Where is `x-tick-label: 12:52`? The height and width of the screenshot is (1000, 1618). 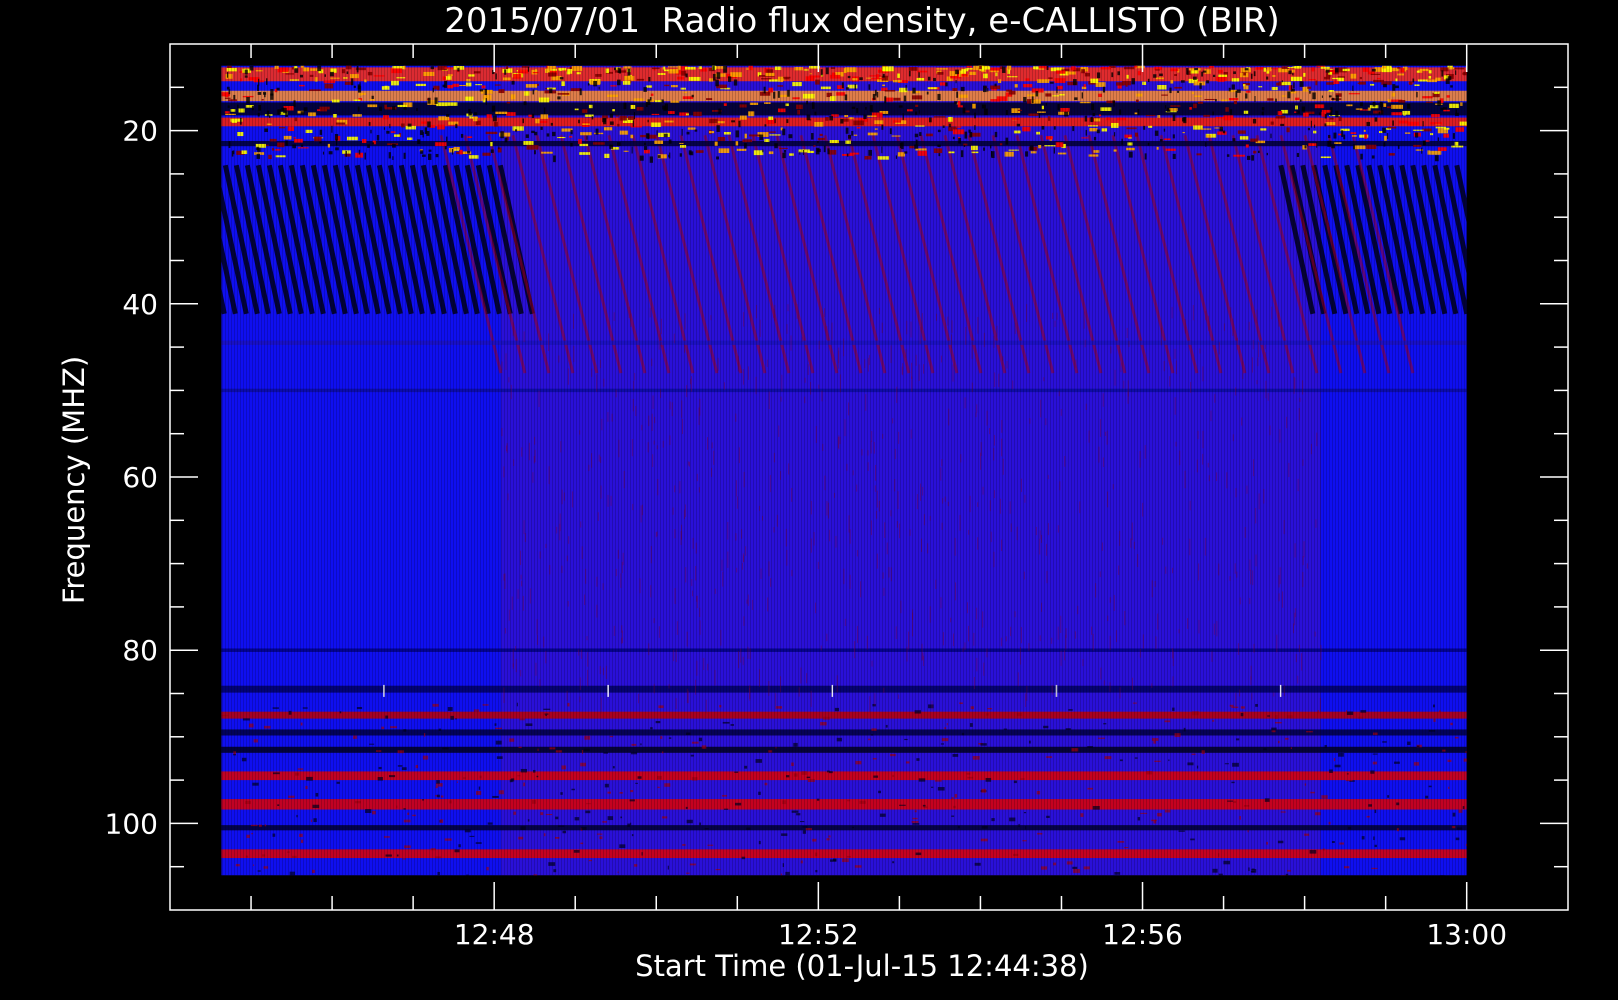
x-tick-label: 12:52 is located at coordinates (818, 934).